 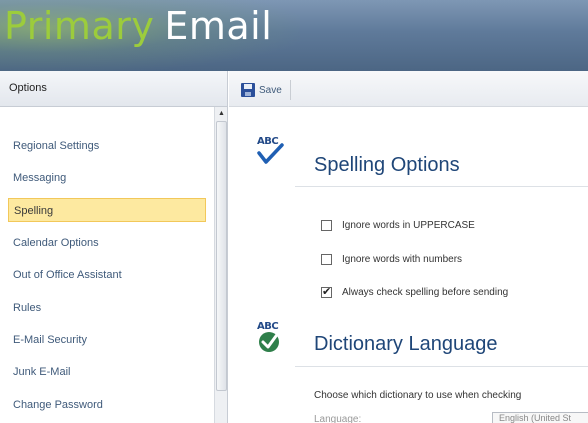 I want to click on options-scrollbar: ▲, so click(x=221, y=265).